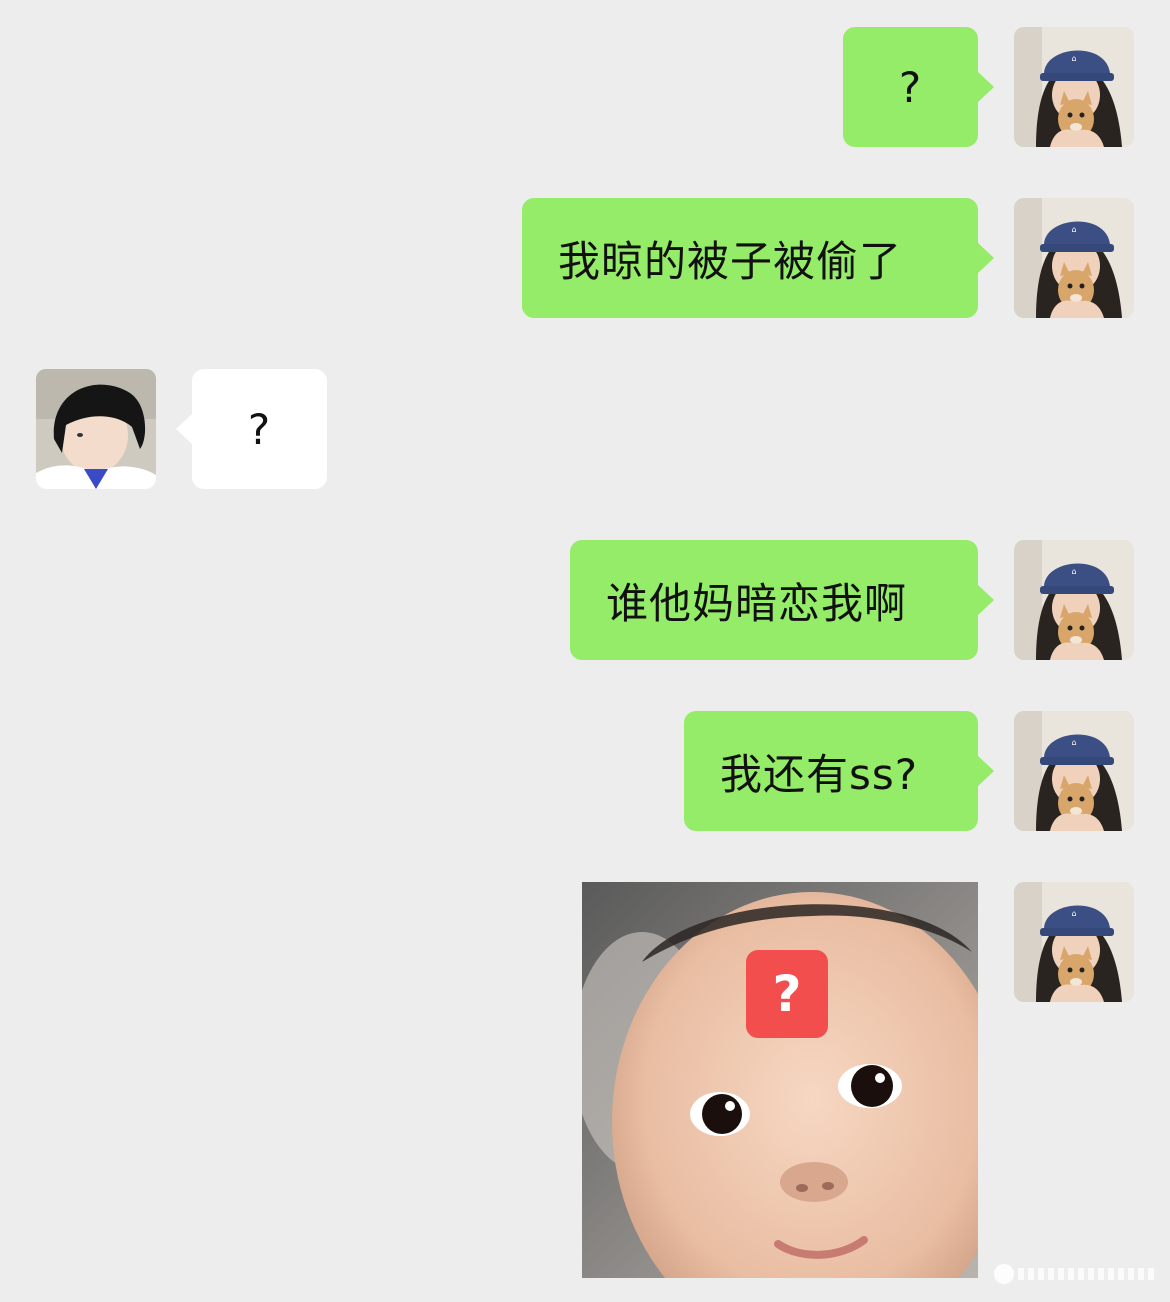 Image resolution: width=1170 pixels, height=1302 pixels. Describe the element at coordinates (787, 994) in the screenshot. I see `question-badge-text: ?` at that location.